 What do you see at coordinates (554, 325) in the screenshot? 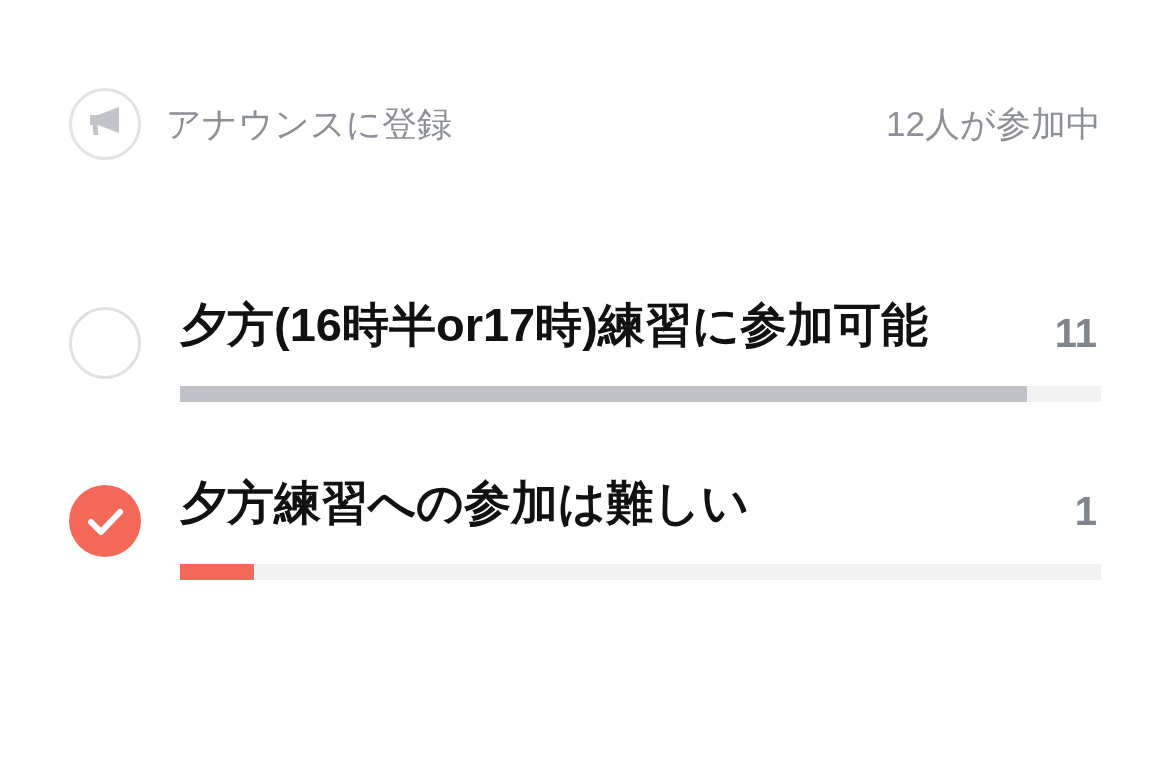
I see `option-label: 夕方(16時半or17時)練習に参加可能` at bounding box center [554, 325].